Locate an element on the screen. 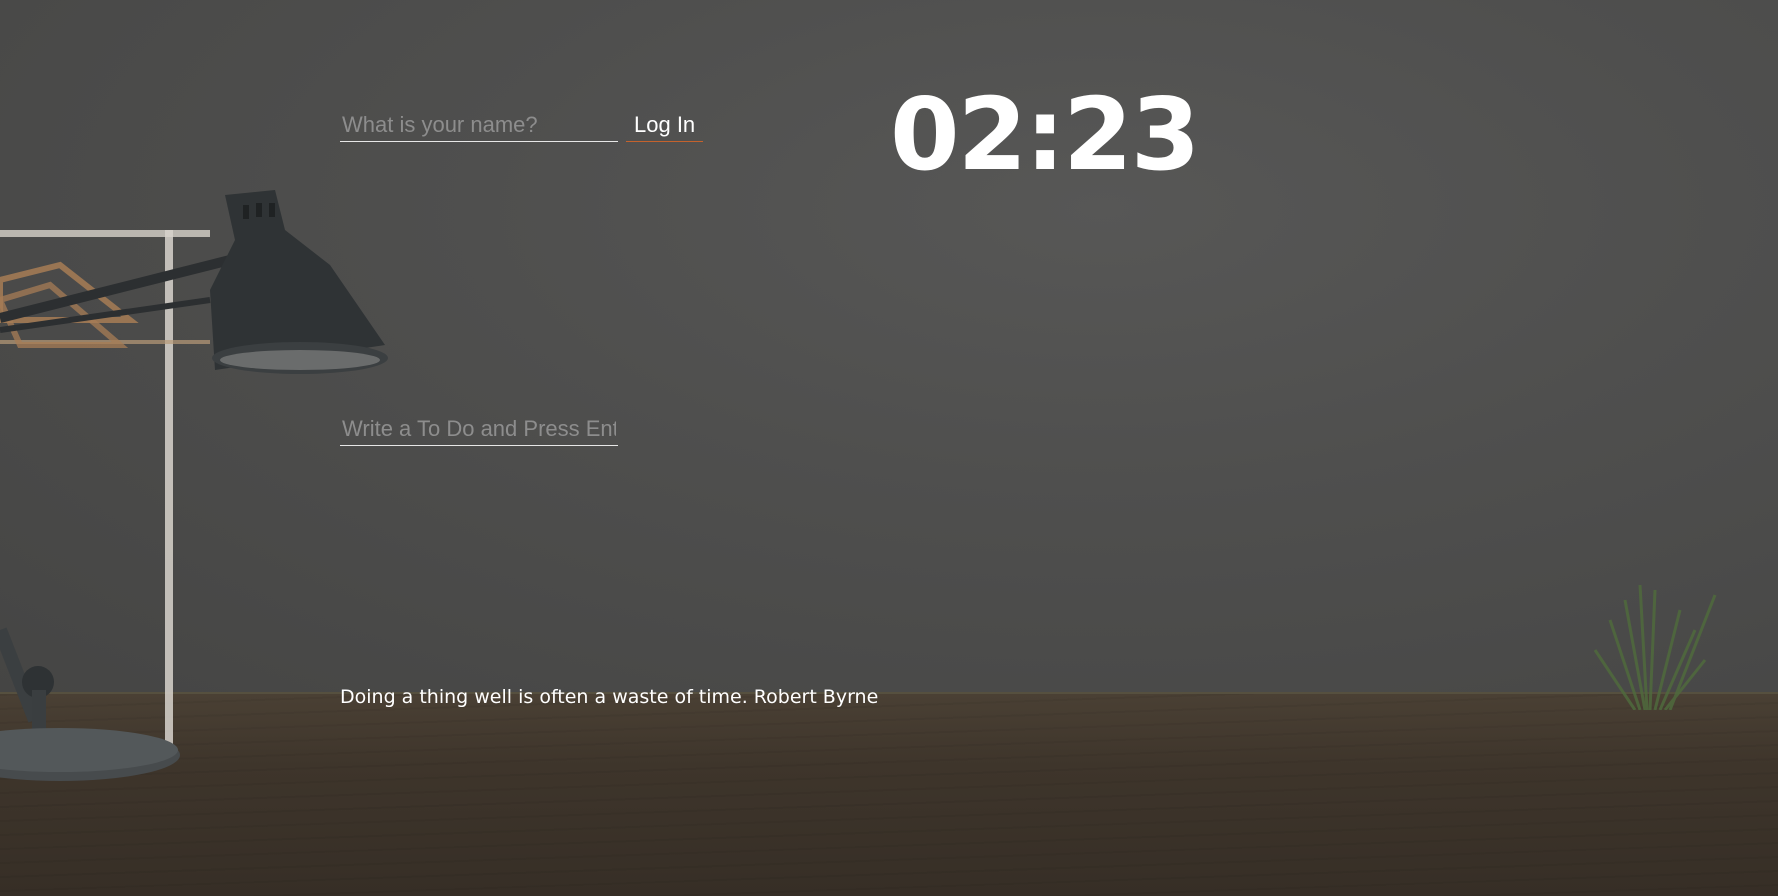 This screenshot has width=1778, height=896. login-form: Log In is located at coordinates (522, 125).